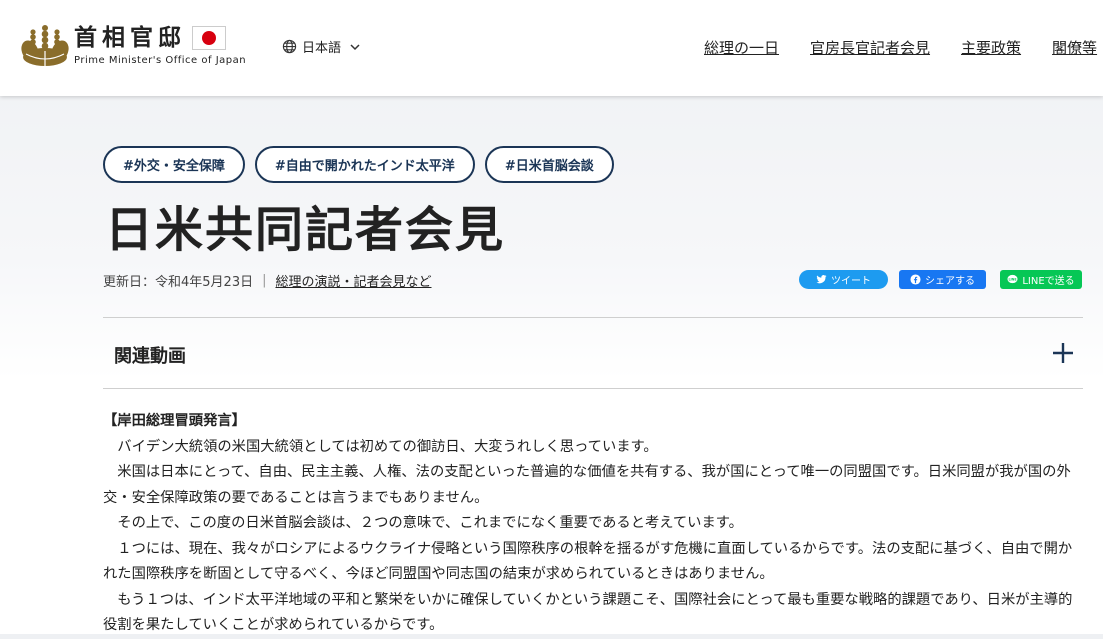 This screenshot has height=639, width=1103. I want to click on twitter-share-label: ツイート, so click(851, 281).